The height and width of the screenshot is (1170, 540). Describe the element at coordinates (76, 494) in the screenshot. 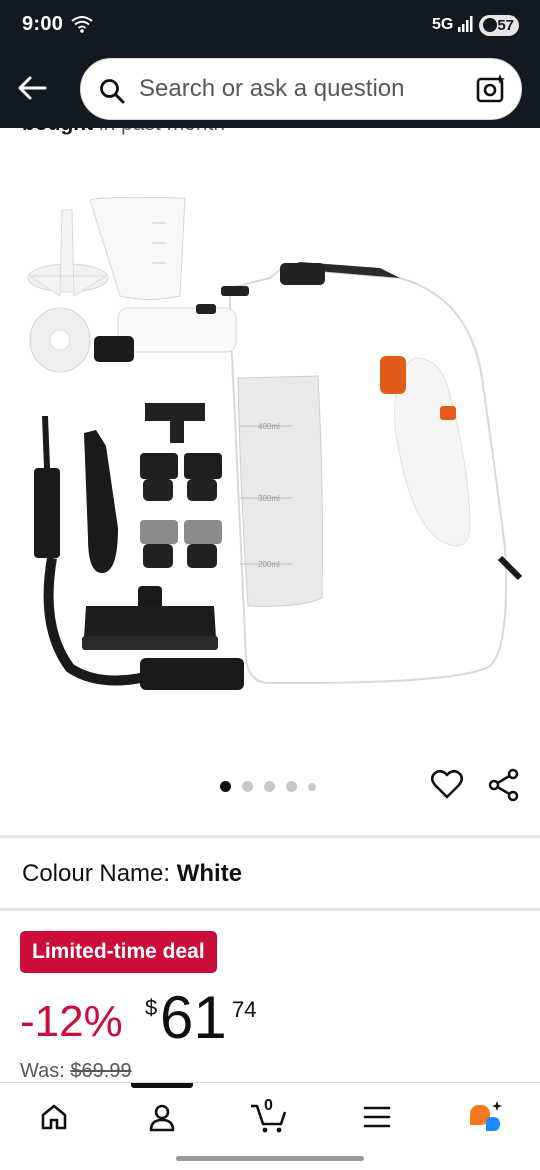

I see `nozzle-accessories` at that location.